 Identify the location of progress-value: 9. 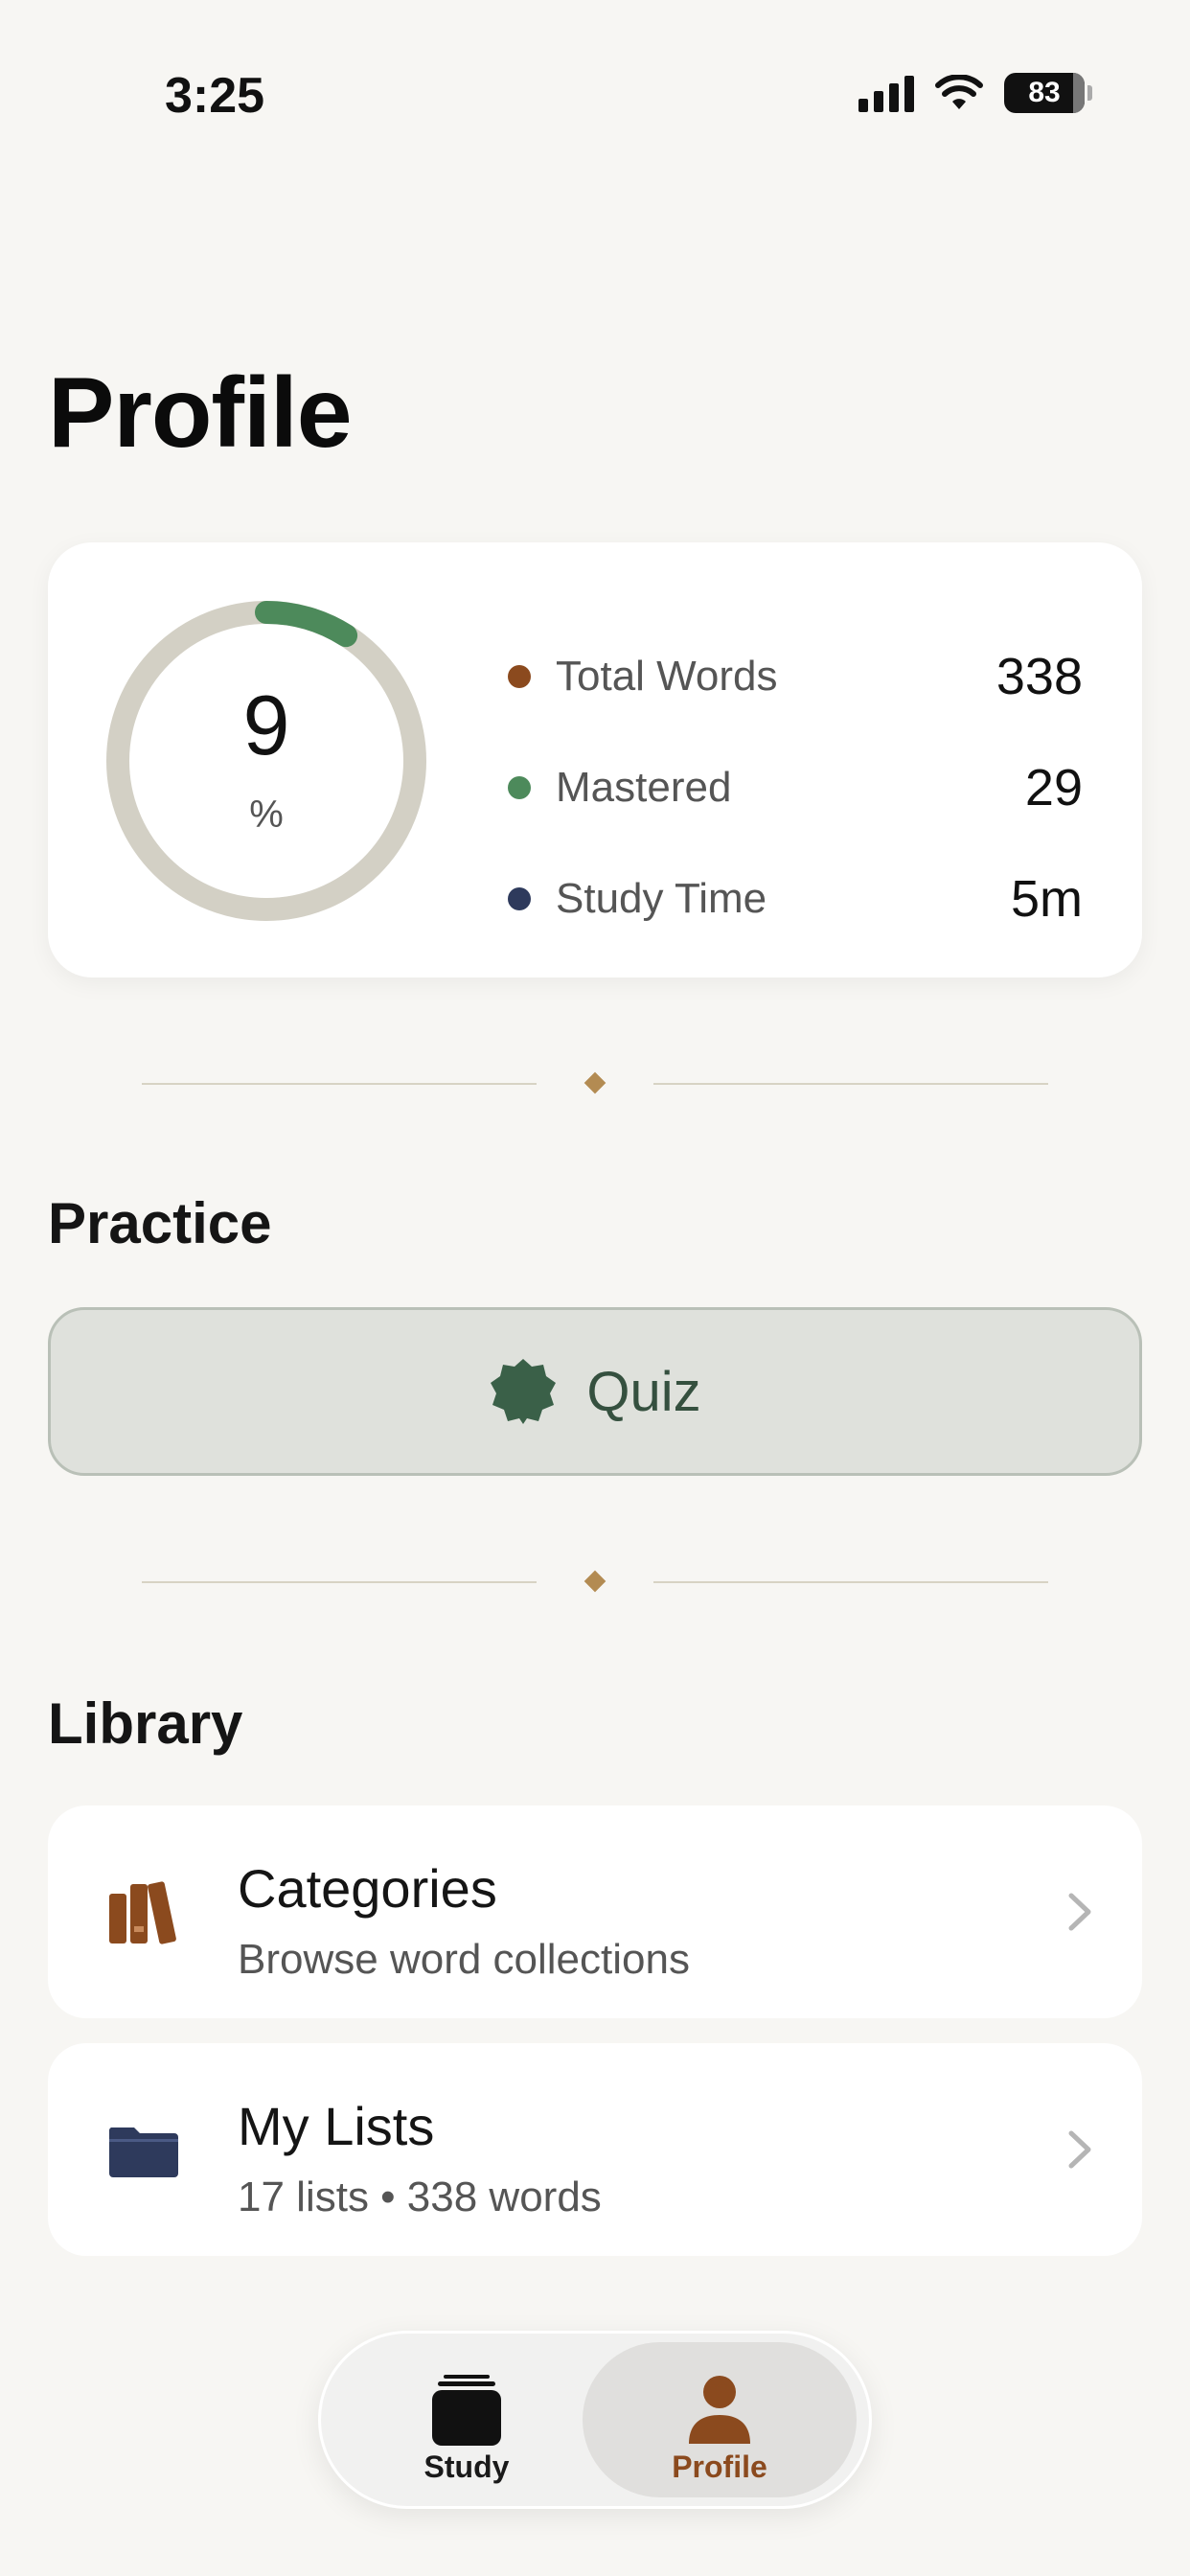
(266, 725).